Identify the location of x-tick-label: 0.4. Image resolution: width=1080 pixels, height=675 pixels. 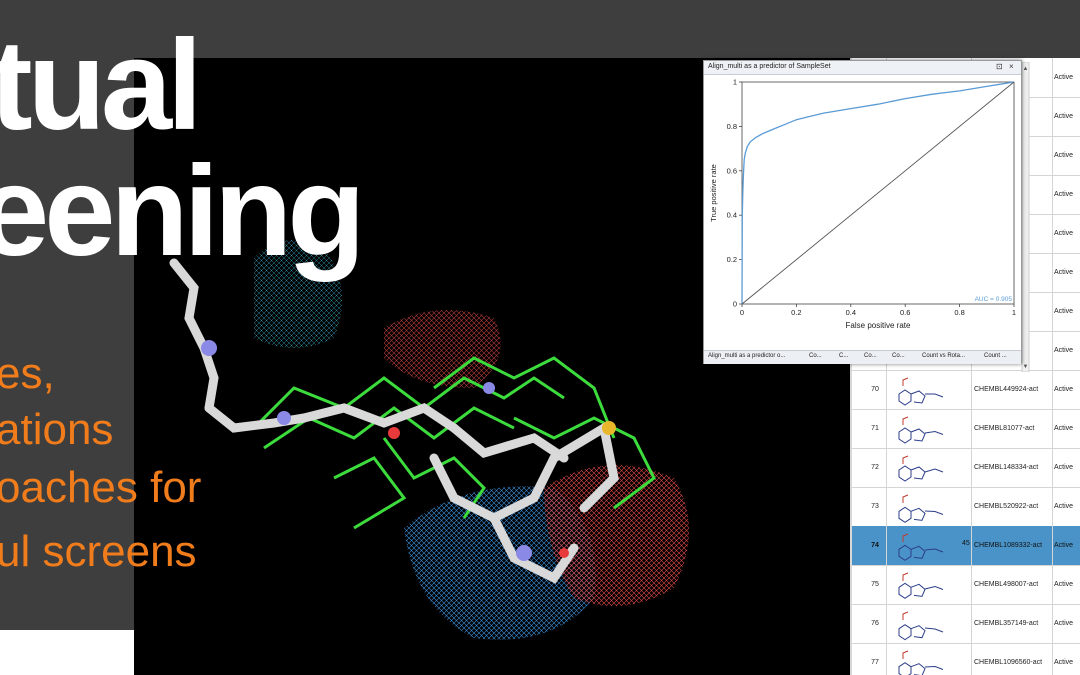
(851, 312).